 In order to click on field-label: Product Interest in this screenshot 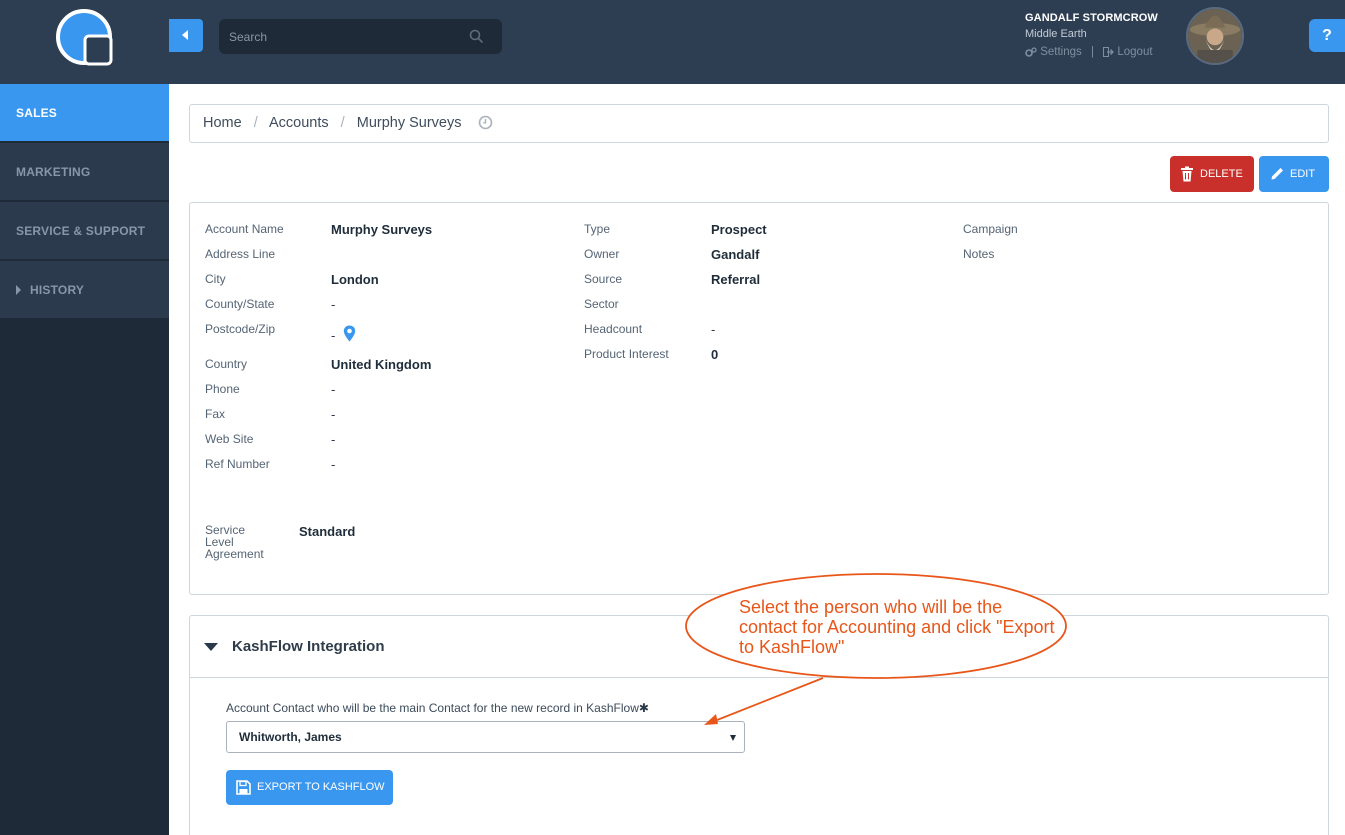, I will do `click(626, 354)`.